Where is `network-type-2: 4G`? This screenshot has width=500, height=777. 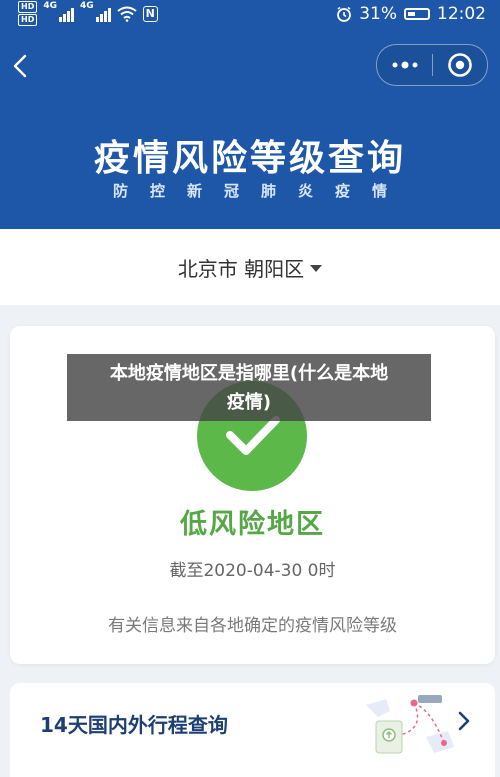
network-type-2: 4G is located at coordinates (87, 6).